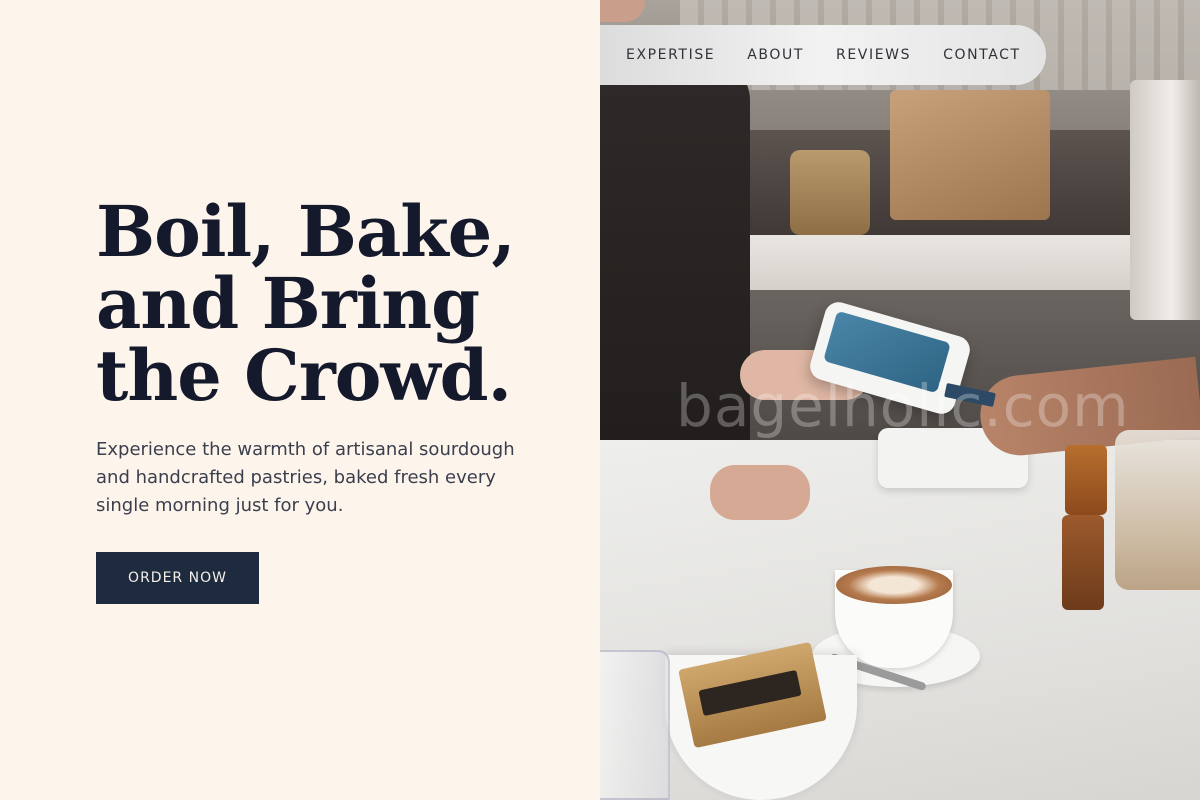 This screenshot has width=1200, height=800. What do you see at coordinates (982, 55) in the screenshot?
I see `nav-link-contact: CONTACT` at bounding box center [982, 55].